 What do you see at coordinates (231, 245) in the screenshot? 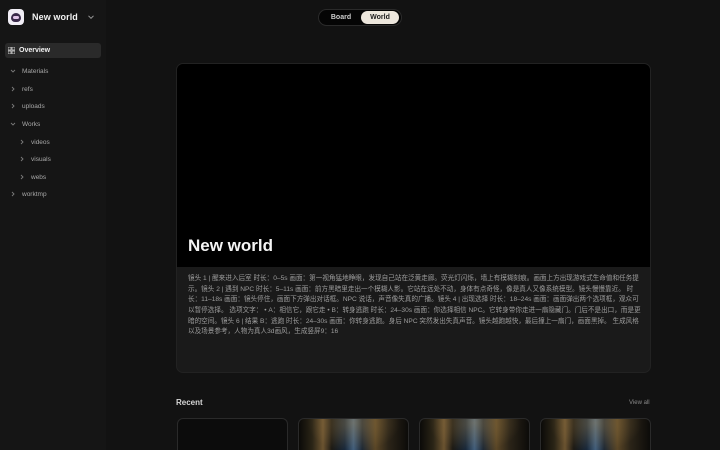
I see `world-title: New world` at bounding box center [231, 245].